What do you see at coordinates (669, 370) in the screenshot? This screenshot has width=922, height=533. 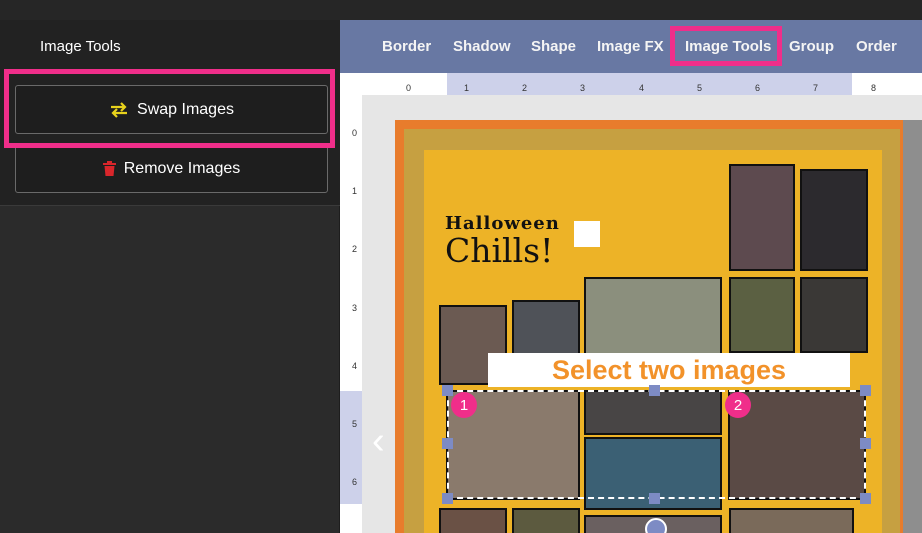 I see `select-two-images-banner: Select two images` at bounding box center [669, 370].